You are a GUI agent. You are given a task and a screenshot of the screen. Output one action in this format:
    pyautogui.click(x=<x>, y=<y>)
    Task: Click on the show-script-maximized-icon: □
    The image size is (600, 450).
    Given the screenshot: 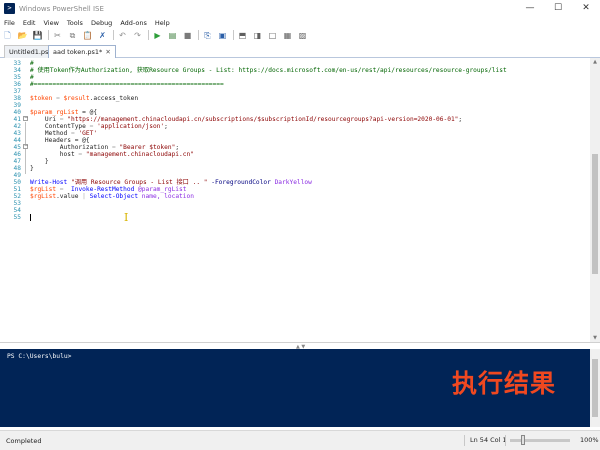 What is the action you would take?
    pyautogui.click(x=272, y=35)
    